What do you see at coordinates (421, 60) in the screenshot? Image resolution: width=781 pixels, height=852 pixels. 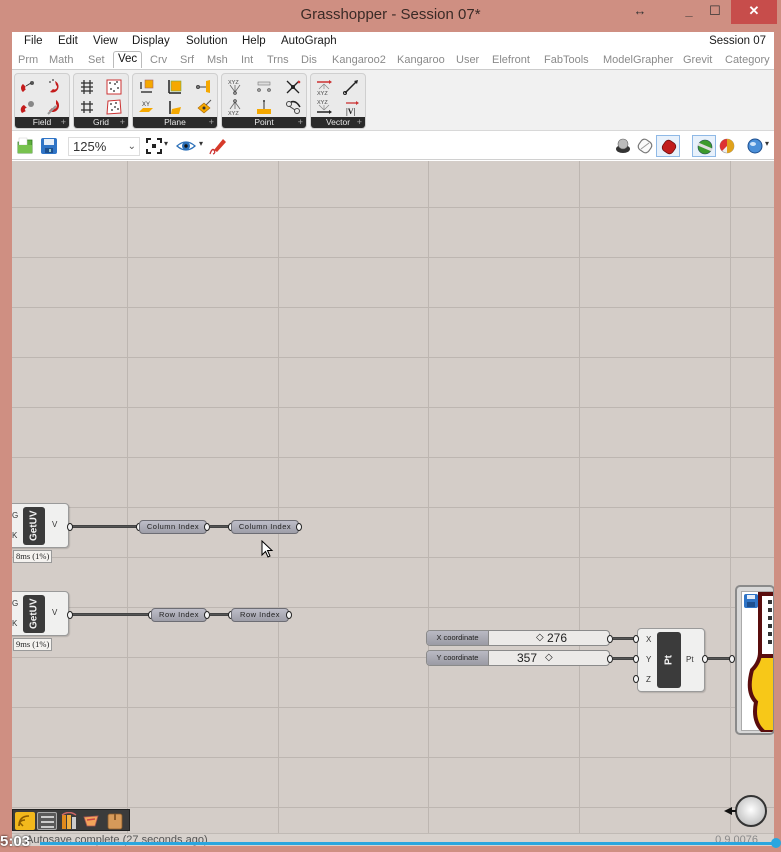 I see `tab-kangaroo: Kangaroo` at bounding box center [421, 60].